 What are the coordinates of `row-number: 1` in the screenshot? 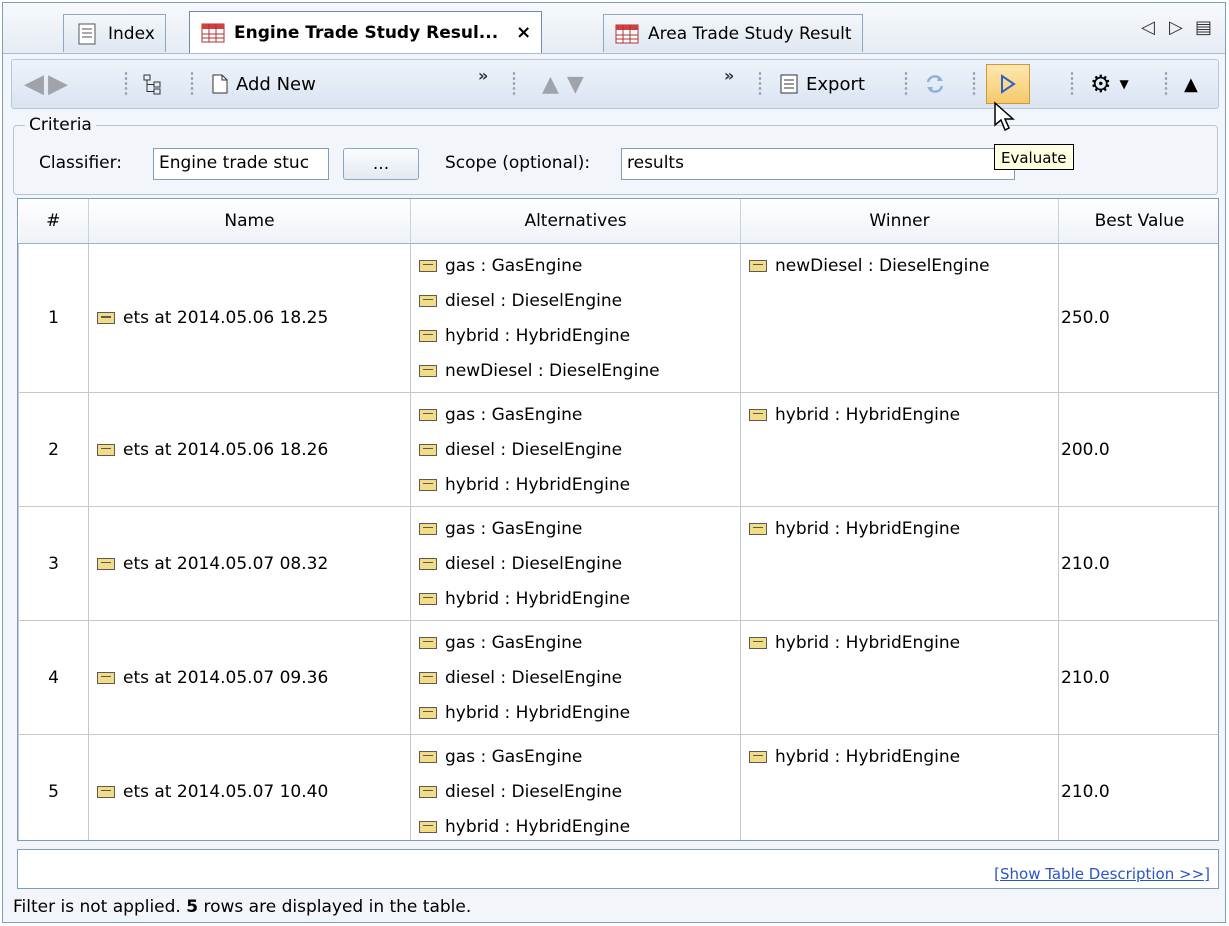 It's located at (53, 318).